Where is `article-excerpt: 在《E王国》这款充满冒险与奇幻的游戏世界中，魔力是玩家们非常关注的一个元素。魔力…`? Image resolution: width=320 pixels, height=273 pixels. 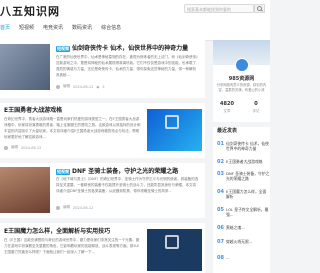 article-excerpt: 在《E王国》这款充满冒险与奇幻的游戏世界中，魔力是玩家们非常关注的一个元素。魔力… is located at coordinates (72, 246).